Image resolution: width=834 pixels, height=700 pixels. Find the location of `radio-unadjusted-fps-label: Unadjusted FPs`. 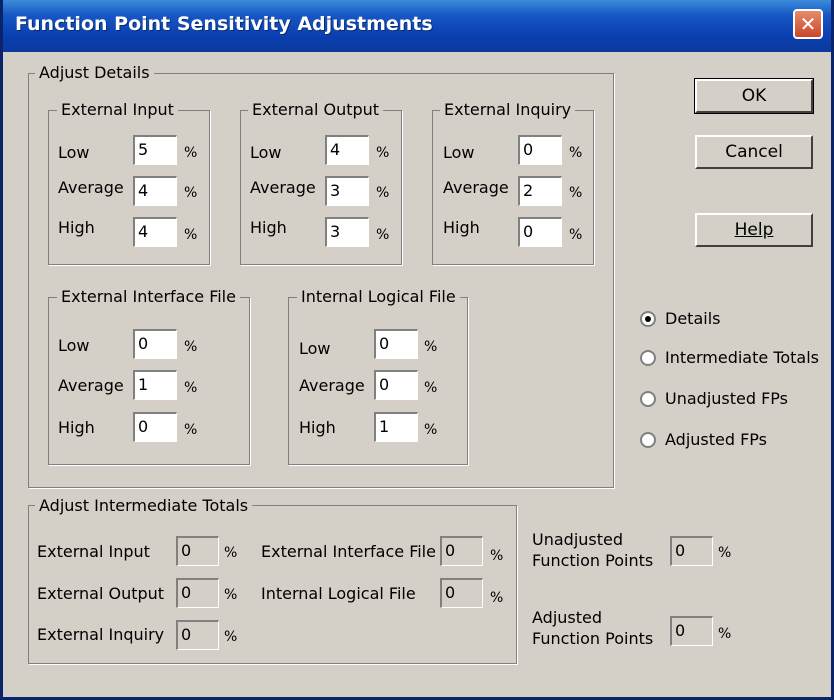

radio-unadjusted-fps-label: Unadjusted FPs is located at coordinates (726, 399).